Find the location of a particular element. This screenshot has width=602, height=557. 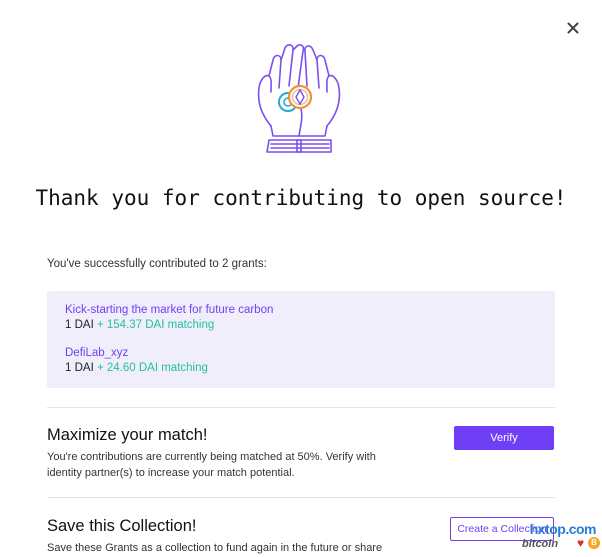

bitcoin-icon: B is located at coordinates (594, 543).